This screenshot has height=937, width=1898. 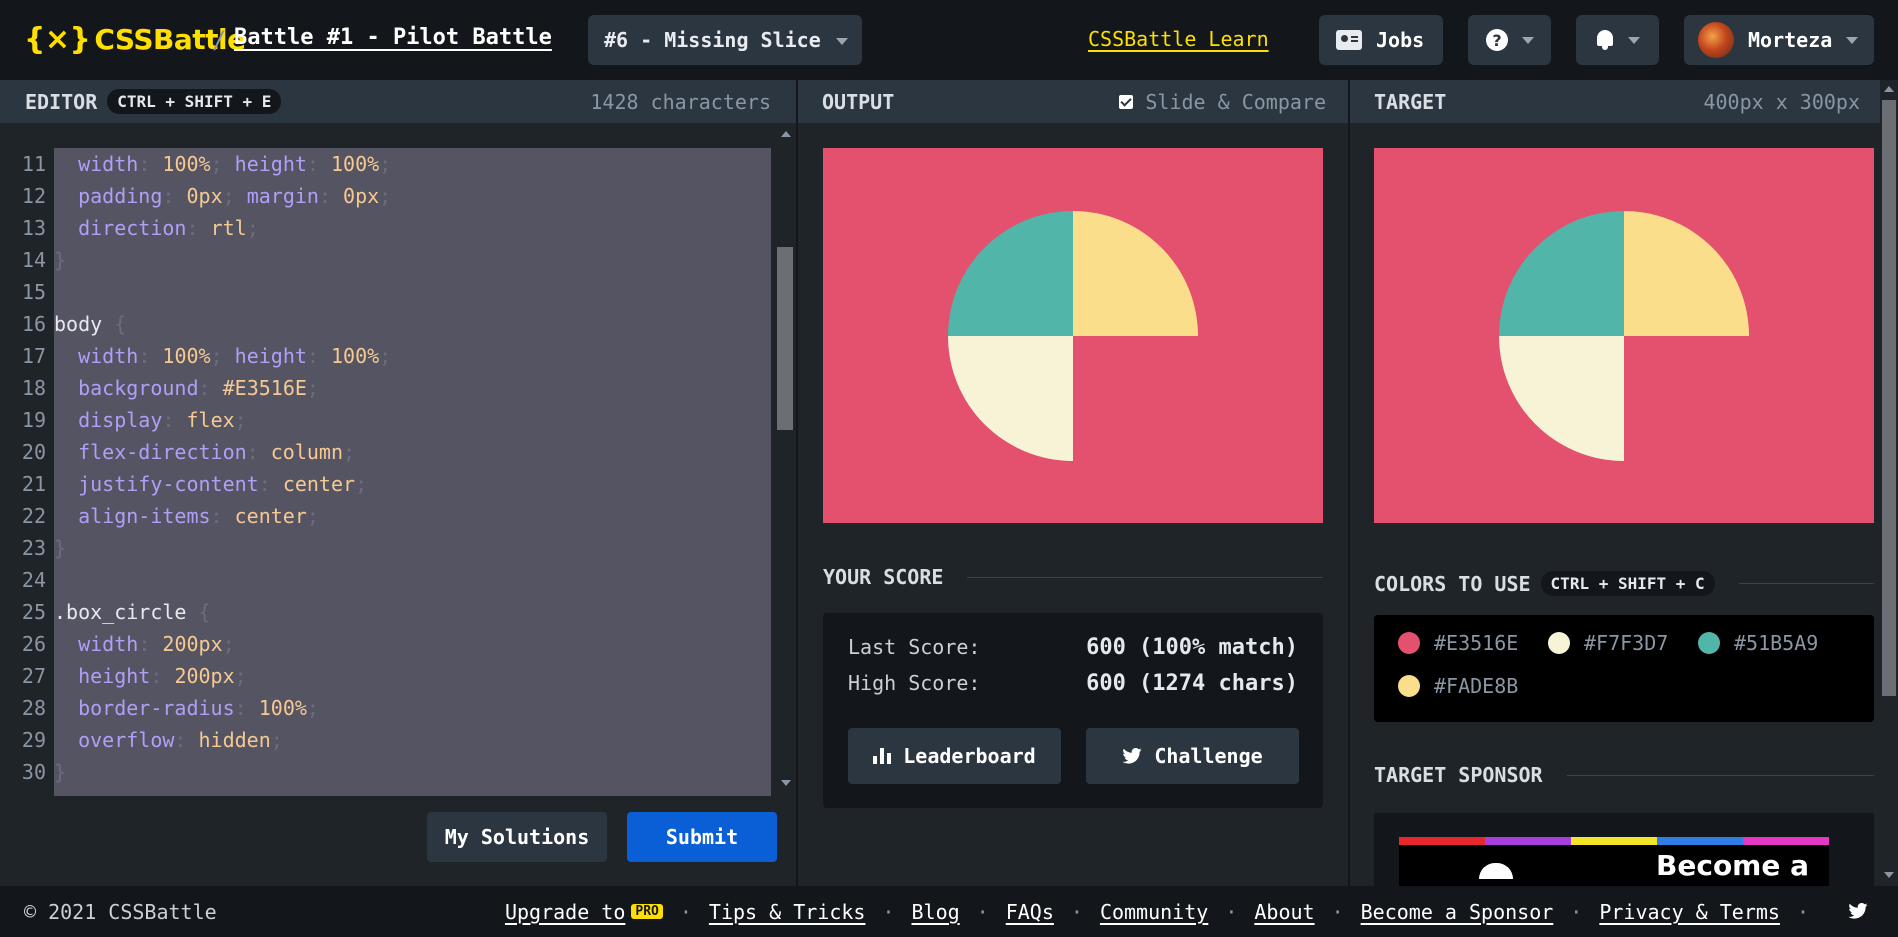 I want to click on css-value: center, so click(x=319, y=484).